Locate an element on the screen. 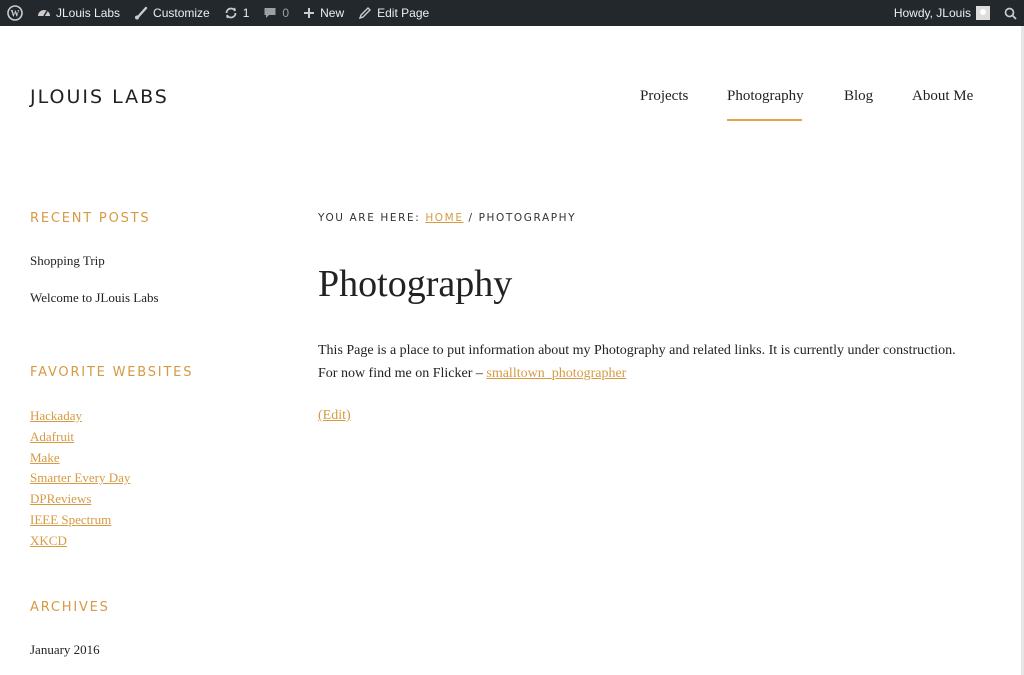 Image resolution: width=1024 pixels, height=675 pixels. customize-menu: Customize is located at coordinates (172, 13).